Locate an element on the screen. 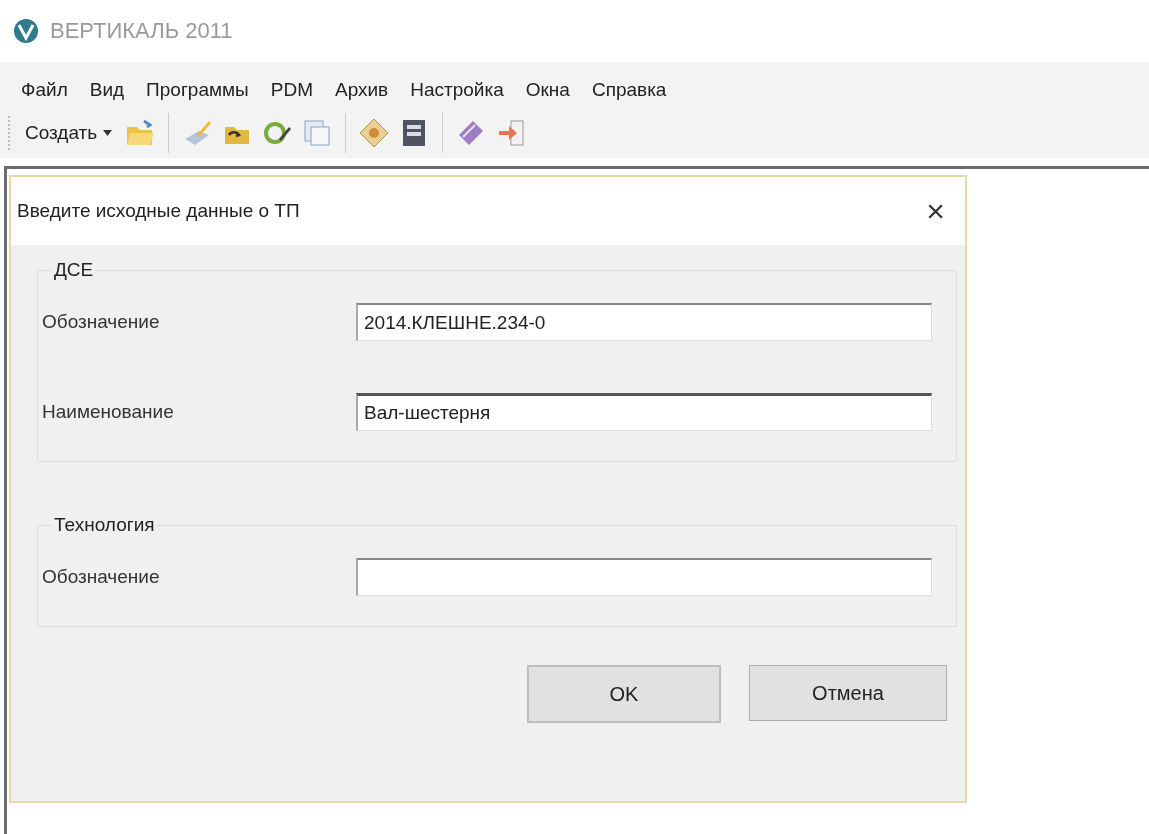 This screenshot has height=834, width=1149. dialog-title: Введите исходные данные о ТП is located at coordinates (158, 211).